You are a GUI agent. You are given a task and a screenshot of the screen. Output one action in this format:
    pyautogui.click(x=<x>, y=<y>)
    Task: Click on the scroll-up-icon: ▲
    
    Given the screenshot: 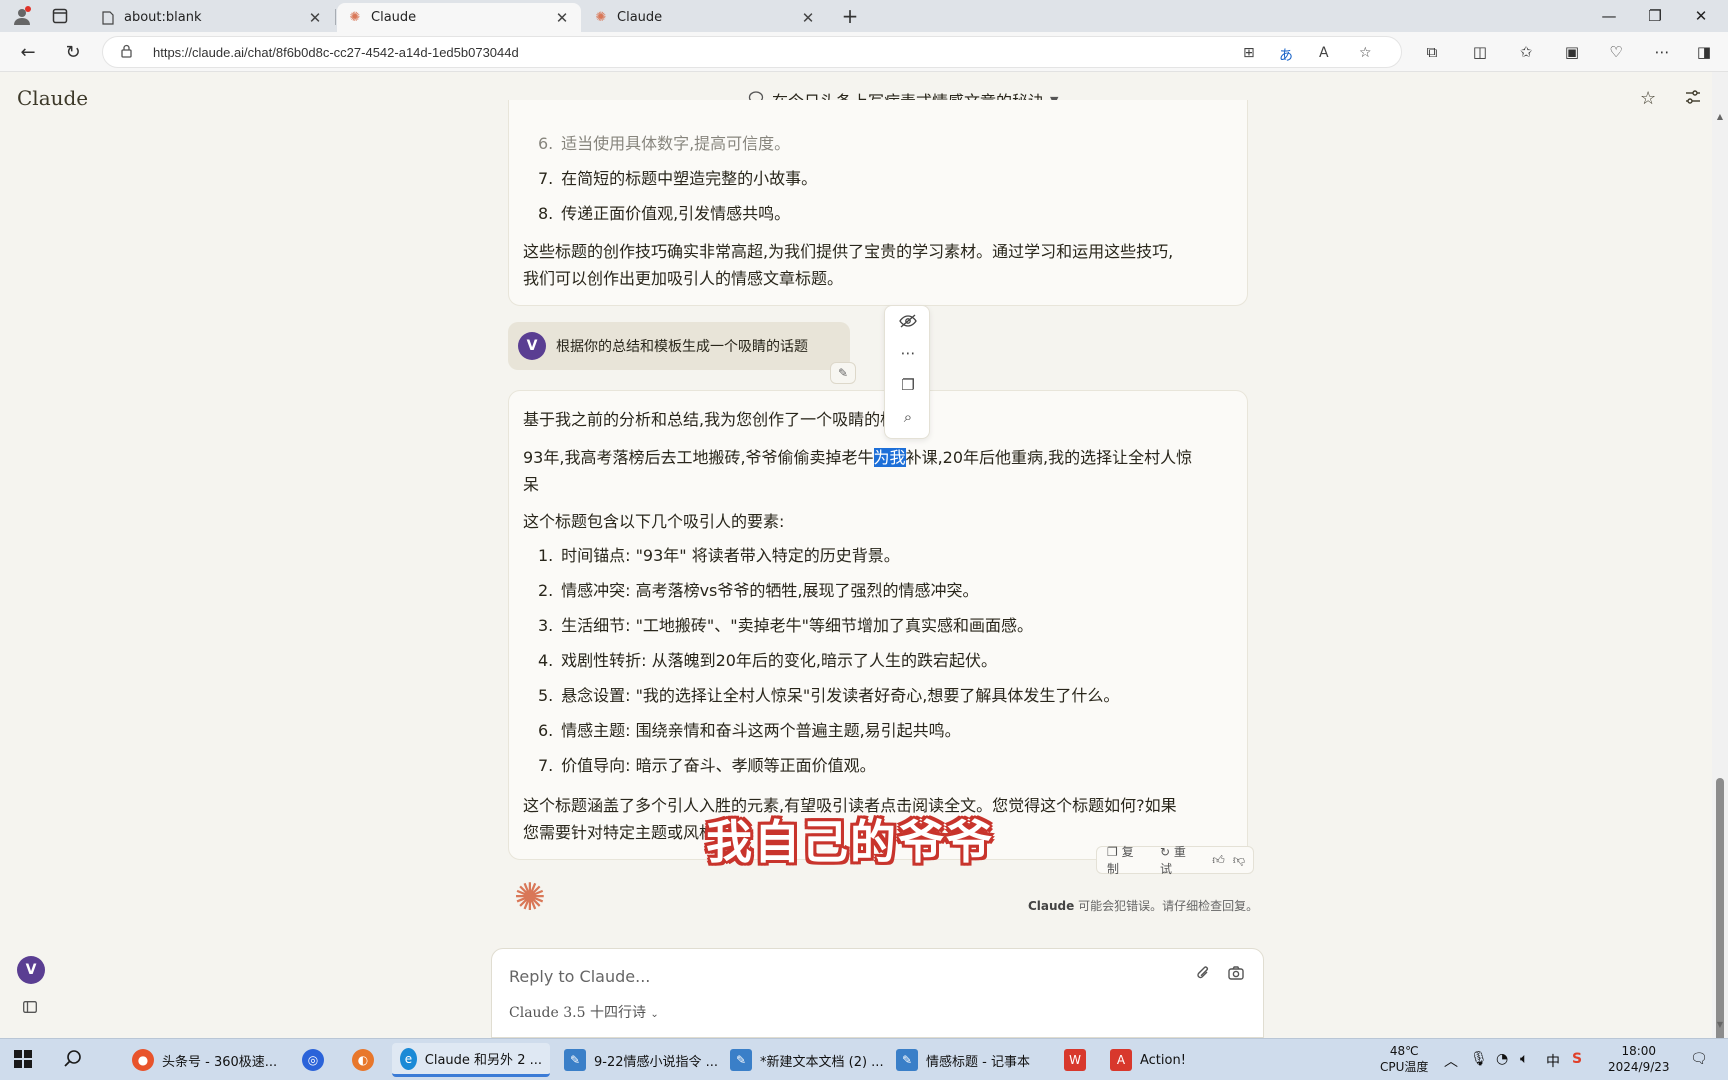 What is the action you would take?
    pyautogui.click(x=1720, y=116)
    